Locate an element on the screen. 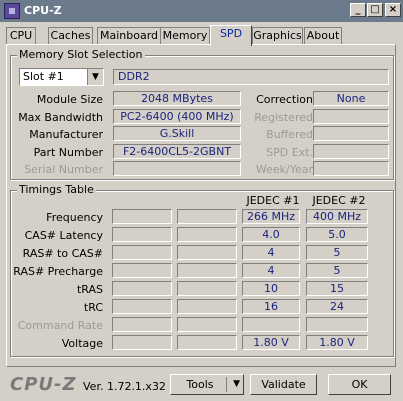 Image resolution: width=403 pixels, height=401 pixels. close-button: × is located at coordinates (393, 10).